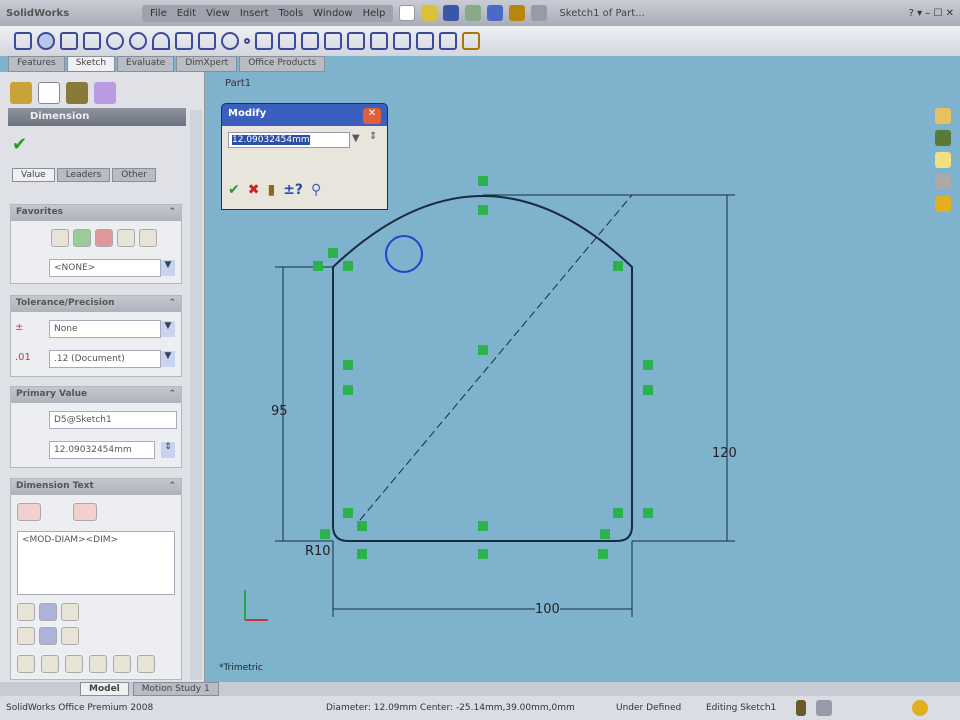 The image size is (960, 720). What do you see at coordinates (471, 41) in the screenshot?
I see `sketch-picture-icon` at bounding box center [471, 41].